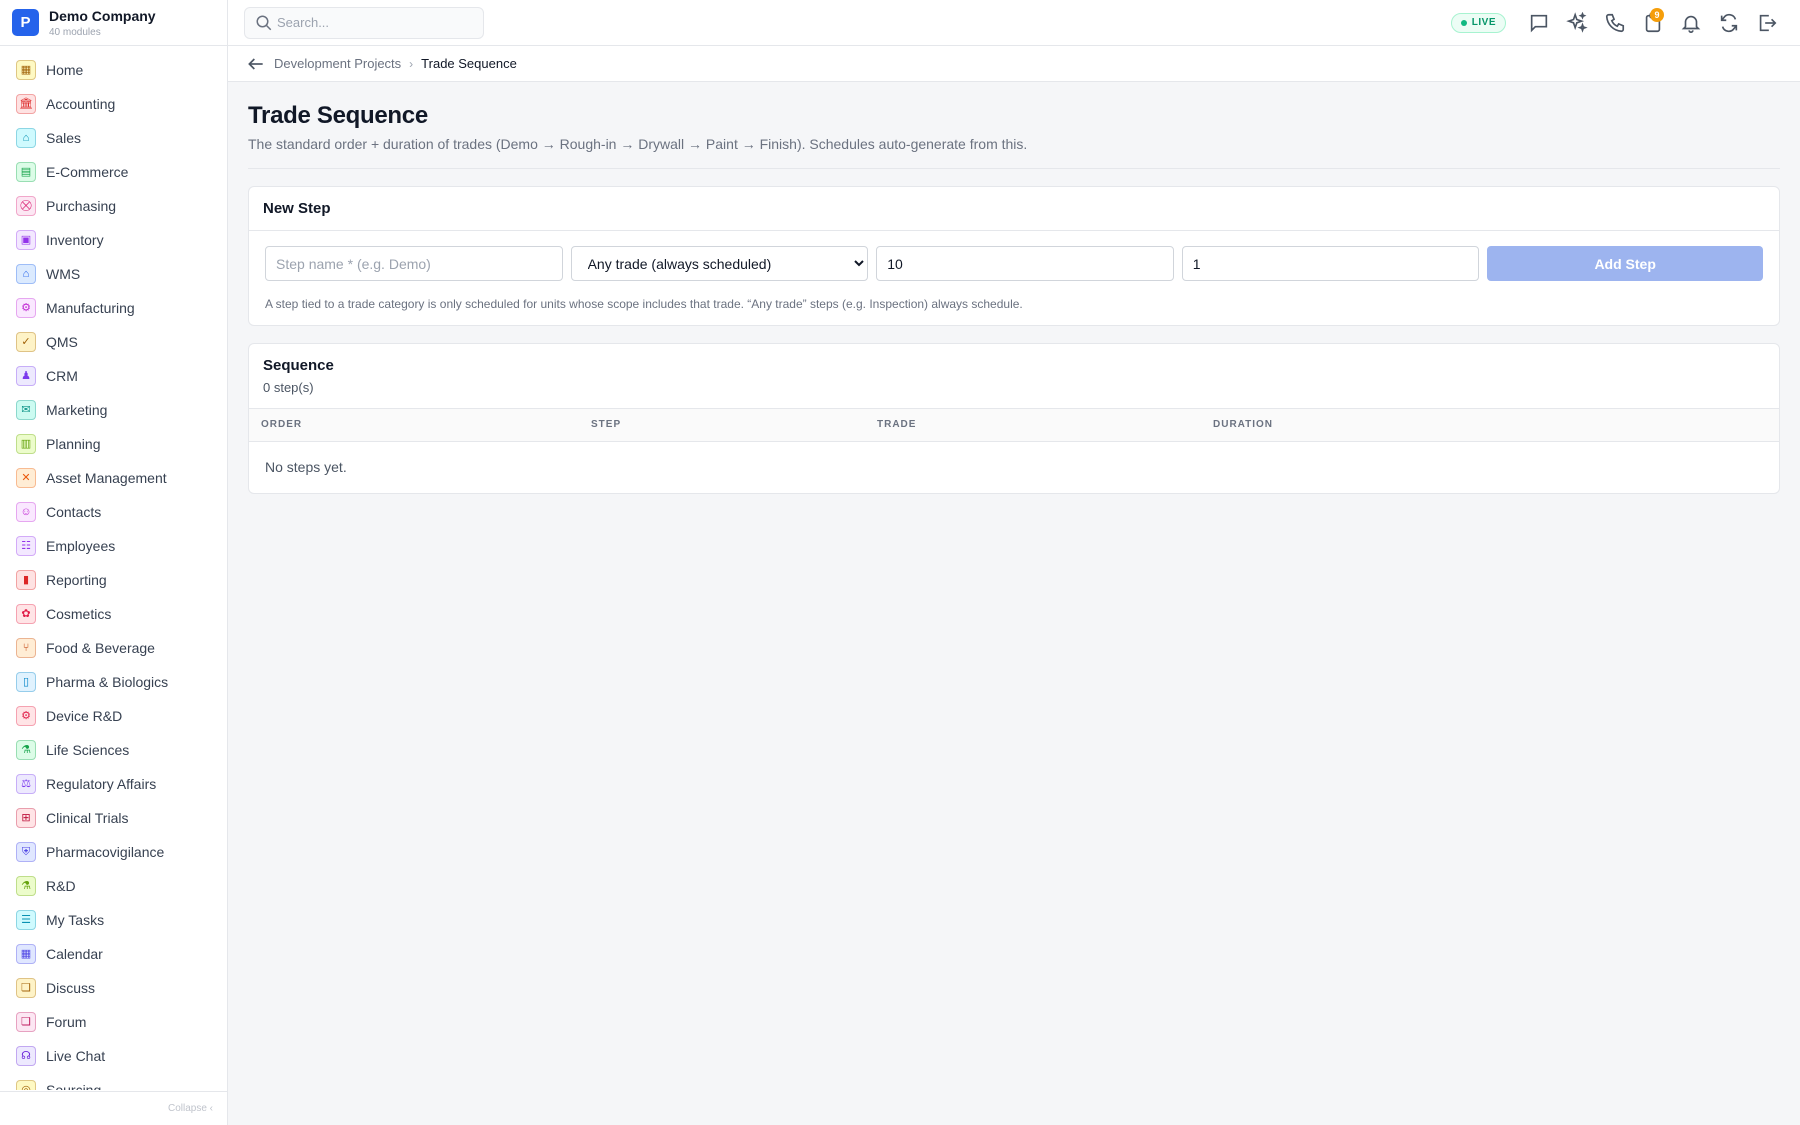 The height and width of the screenshot is (1125, 1800). What do you see at coordinates (722, 425) in the screenshot?
I see `column-header-step: STEP` at bounding box center [722, 425].